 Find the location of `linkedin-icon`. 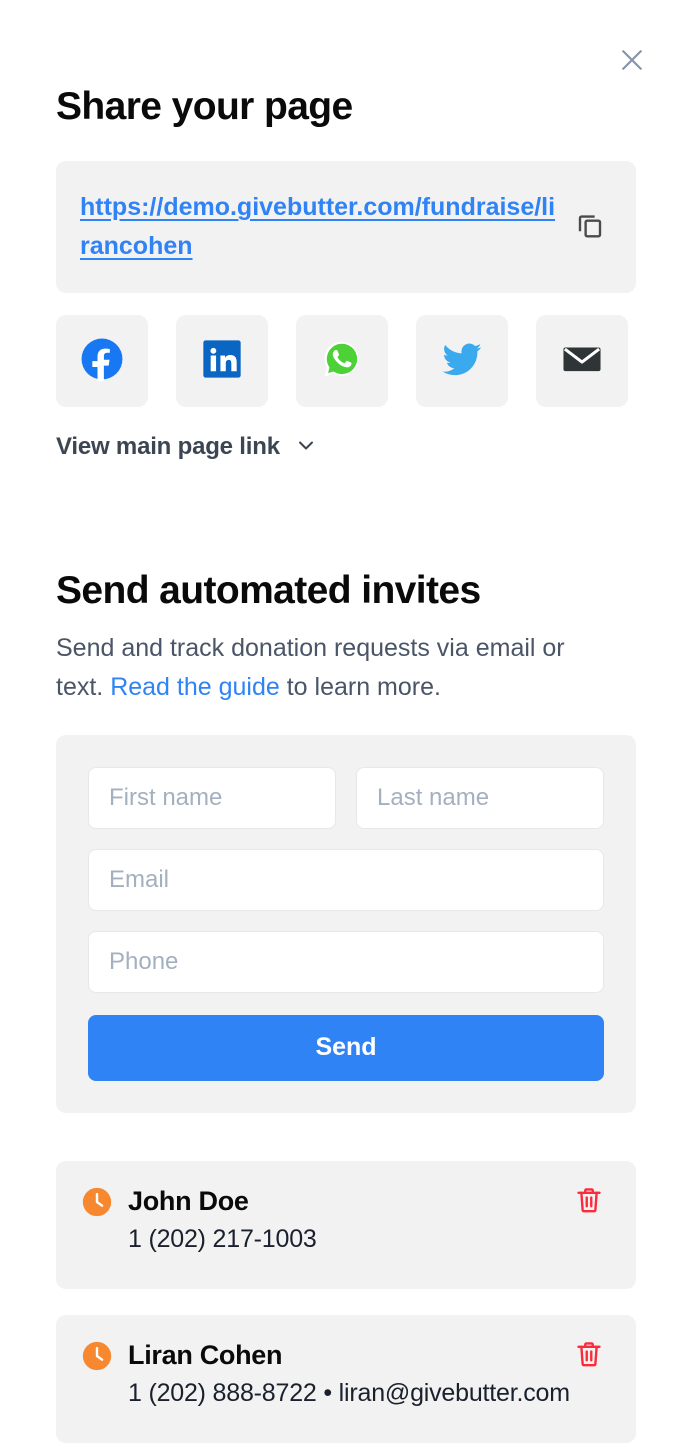

linkedin-icon is located at coordinates (222, 360).